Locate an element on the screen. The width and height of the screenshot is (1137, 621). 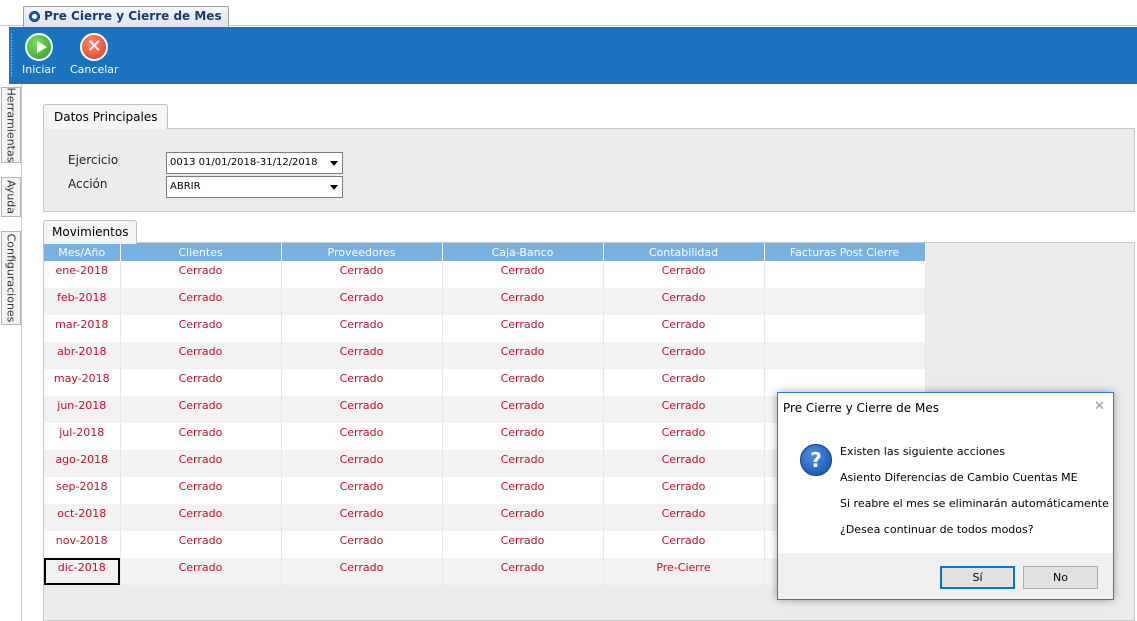
month-cell: ene-2018 is located at coordinates (82, 274).